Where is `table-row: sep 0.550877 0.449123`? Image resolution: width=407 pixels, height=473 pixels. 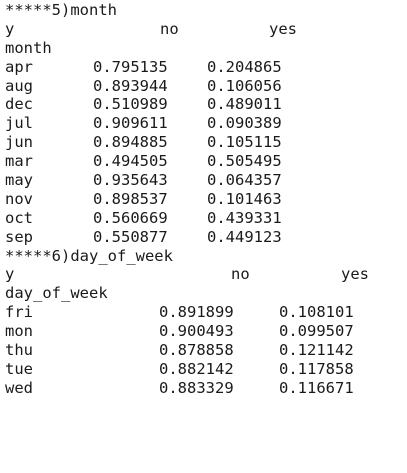
table-row: sep 0.550877 0.449123 is located at coordinates (205, 237).